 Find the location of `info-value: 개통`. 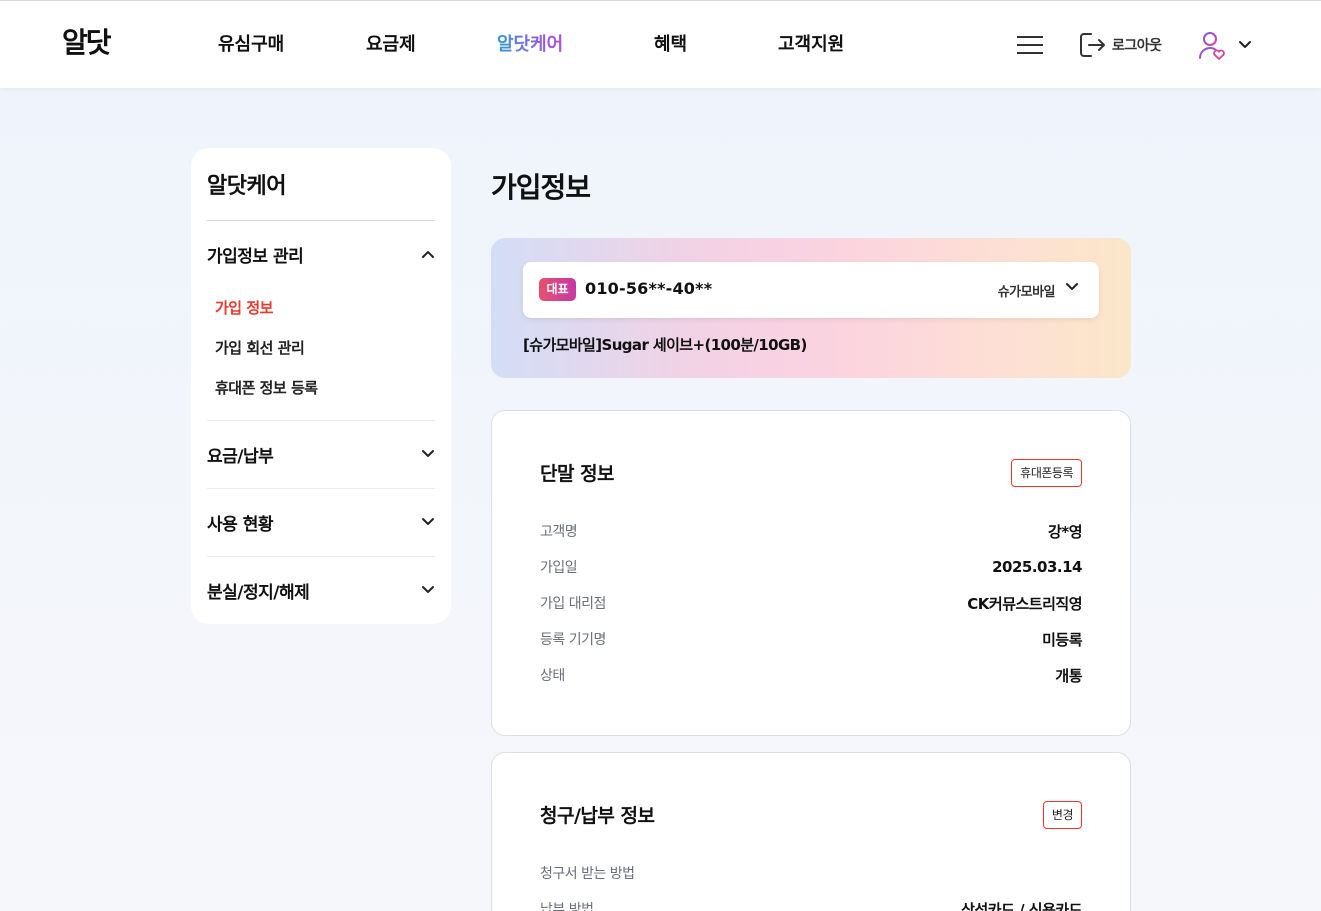

info-value: 개통 is located at coordinates (1068, 675).